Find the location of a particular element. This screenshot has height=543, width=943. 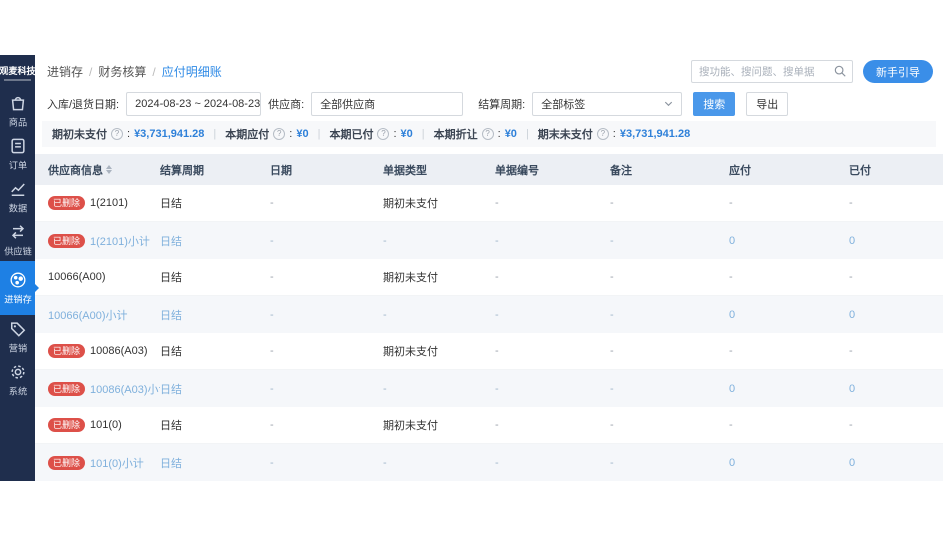

summary-item: 本期应付?: ¥0 is located at coordinates (267, 134).